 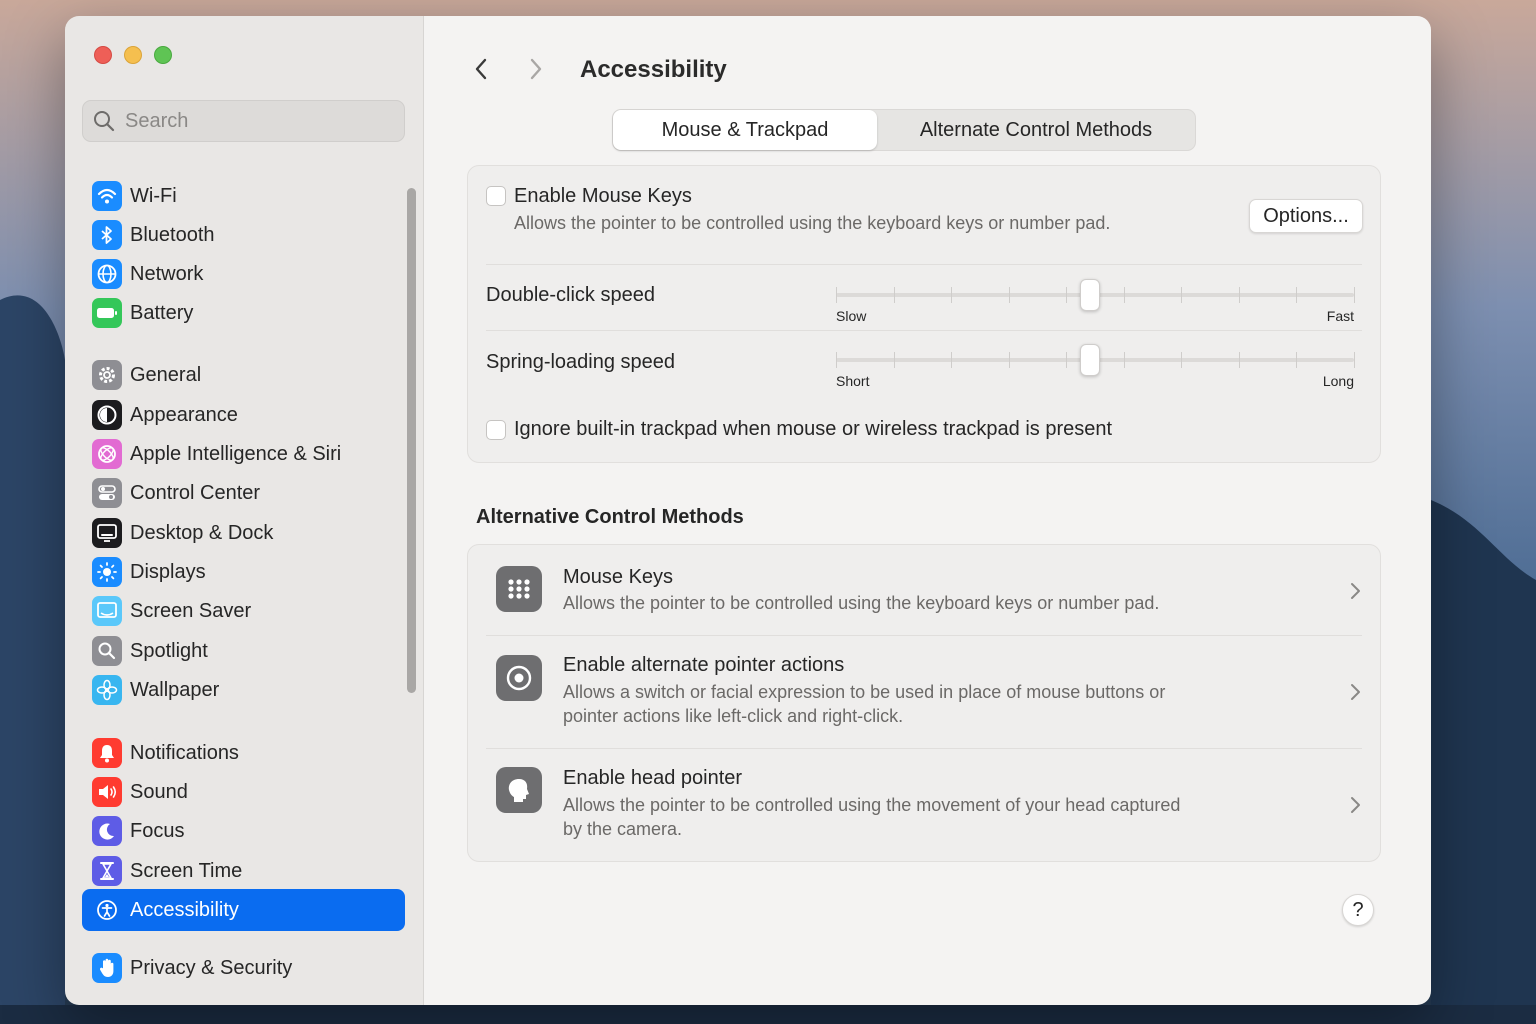 I want to click on section-title: Alternative Control Methods, so click(x=610, y=517).